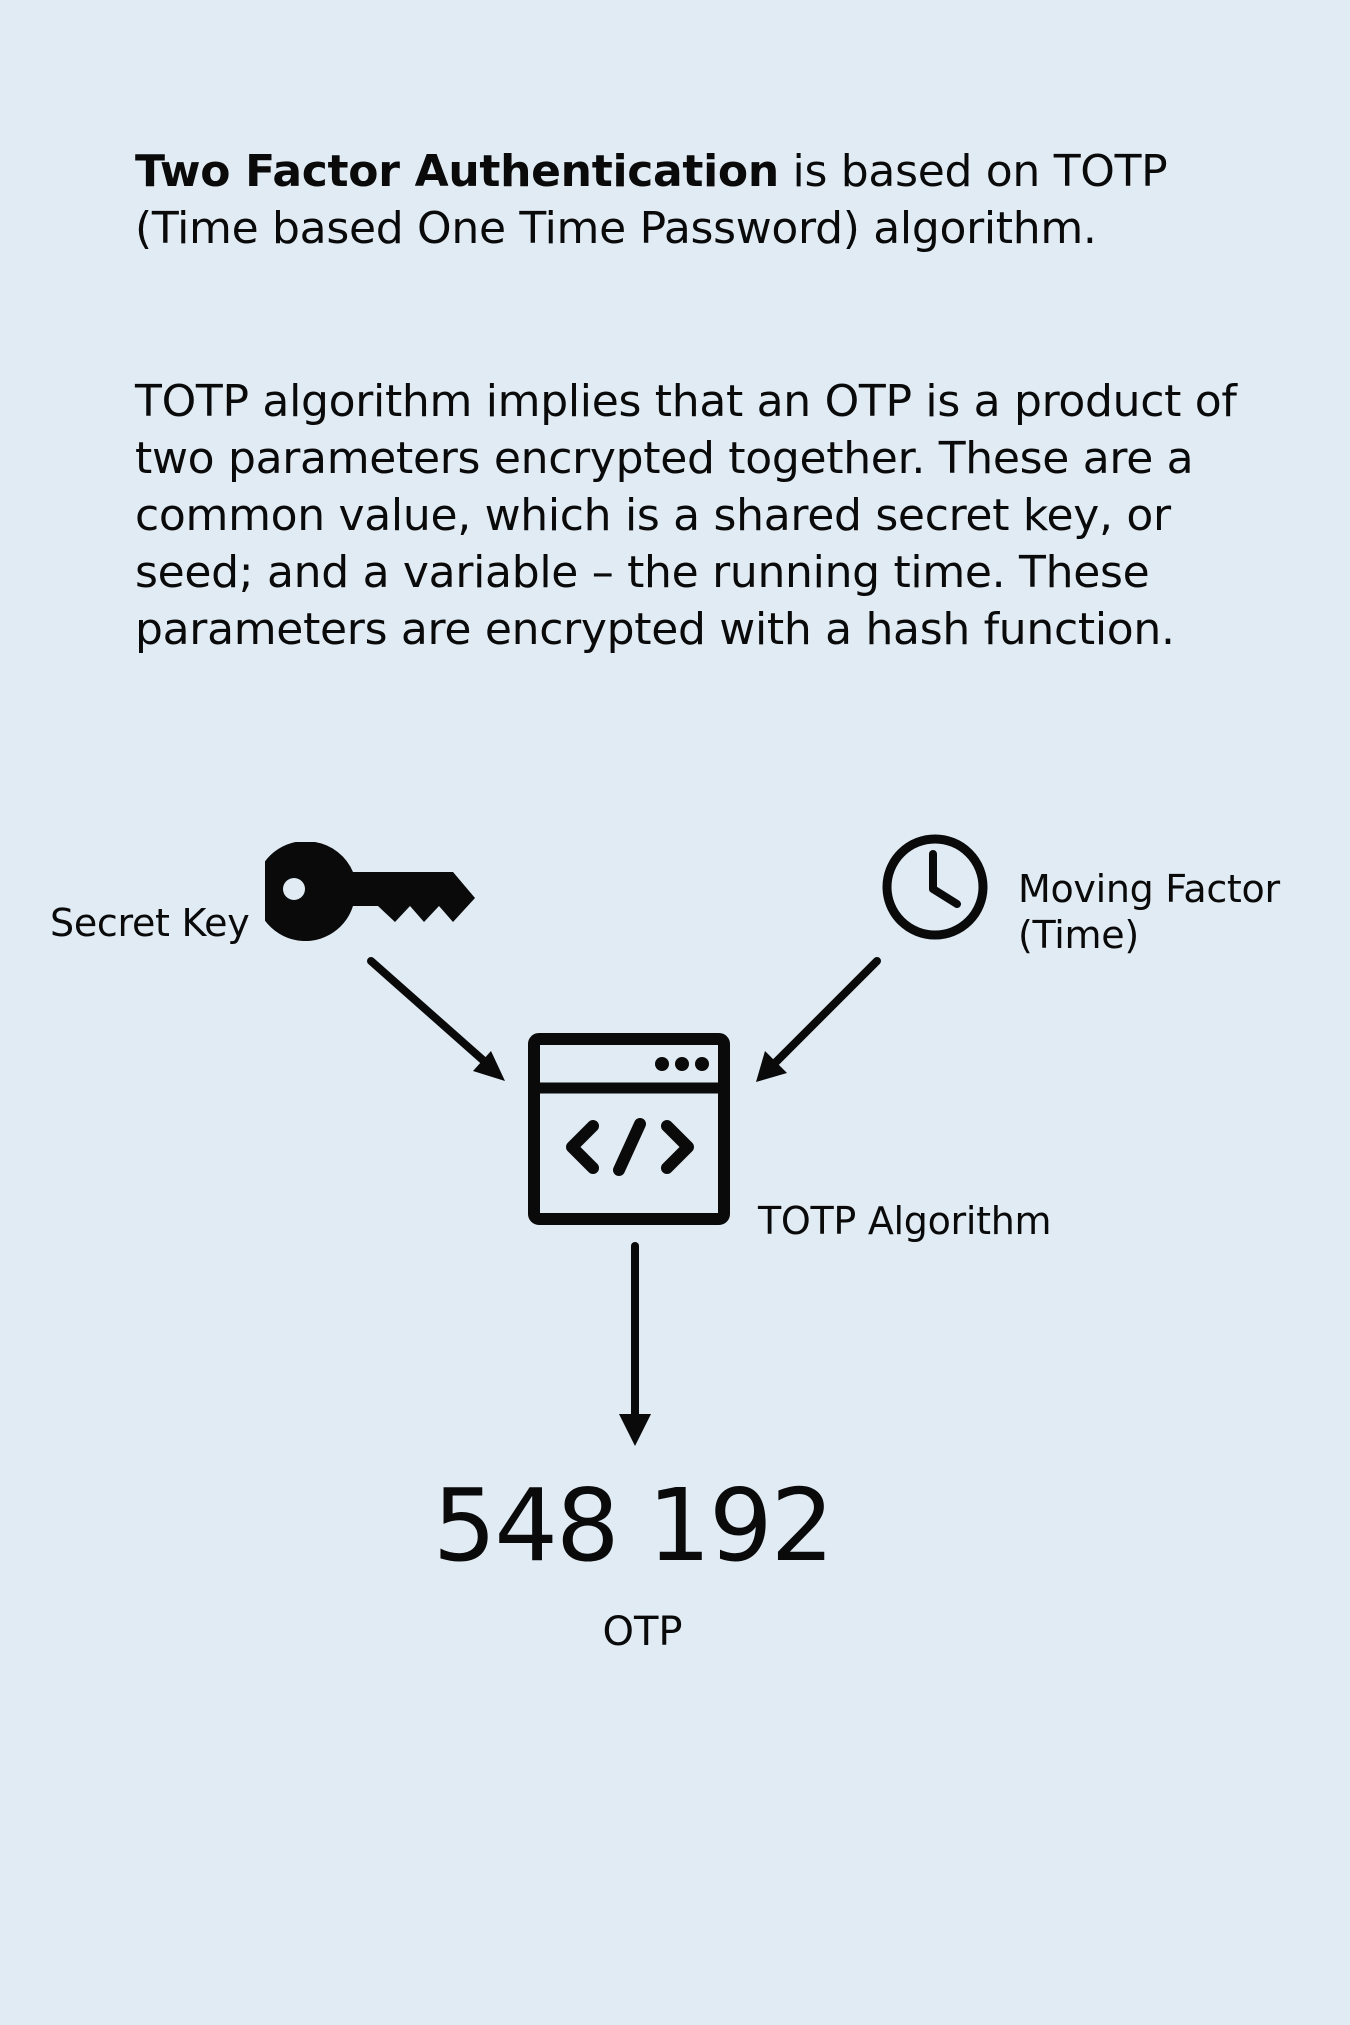 Image resolution: width=1350 pixels, height=2025 pixels. What do you see at coordinates (1149, 912) in the screenshot?
I see `moving-factor-label: Moving Factor (Time)` at bounding box center [1149, 912].